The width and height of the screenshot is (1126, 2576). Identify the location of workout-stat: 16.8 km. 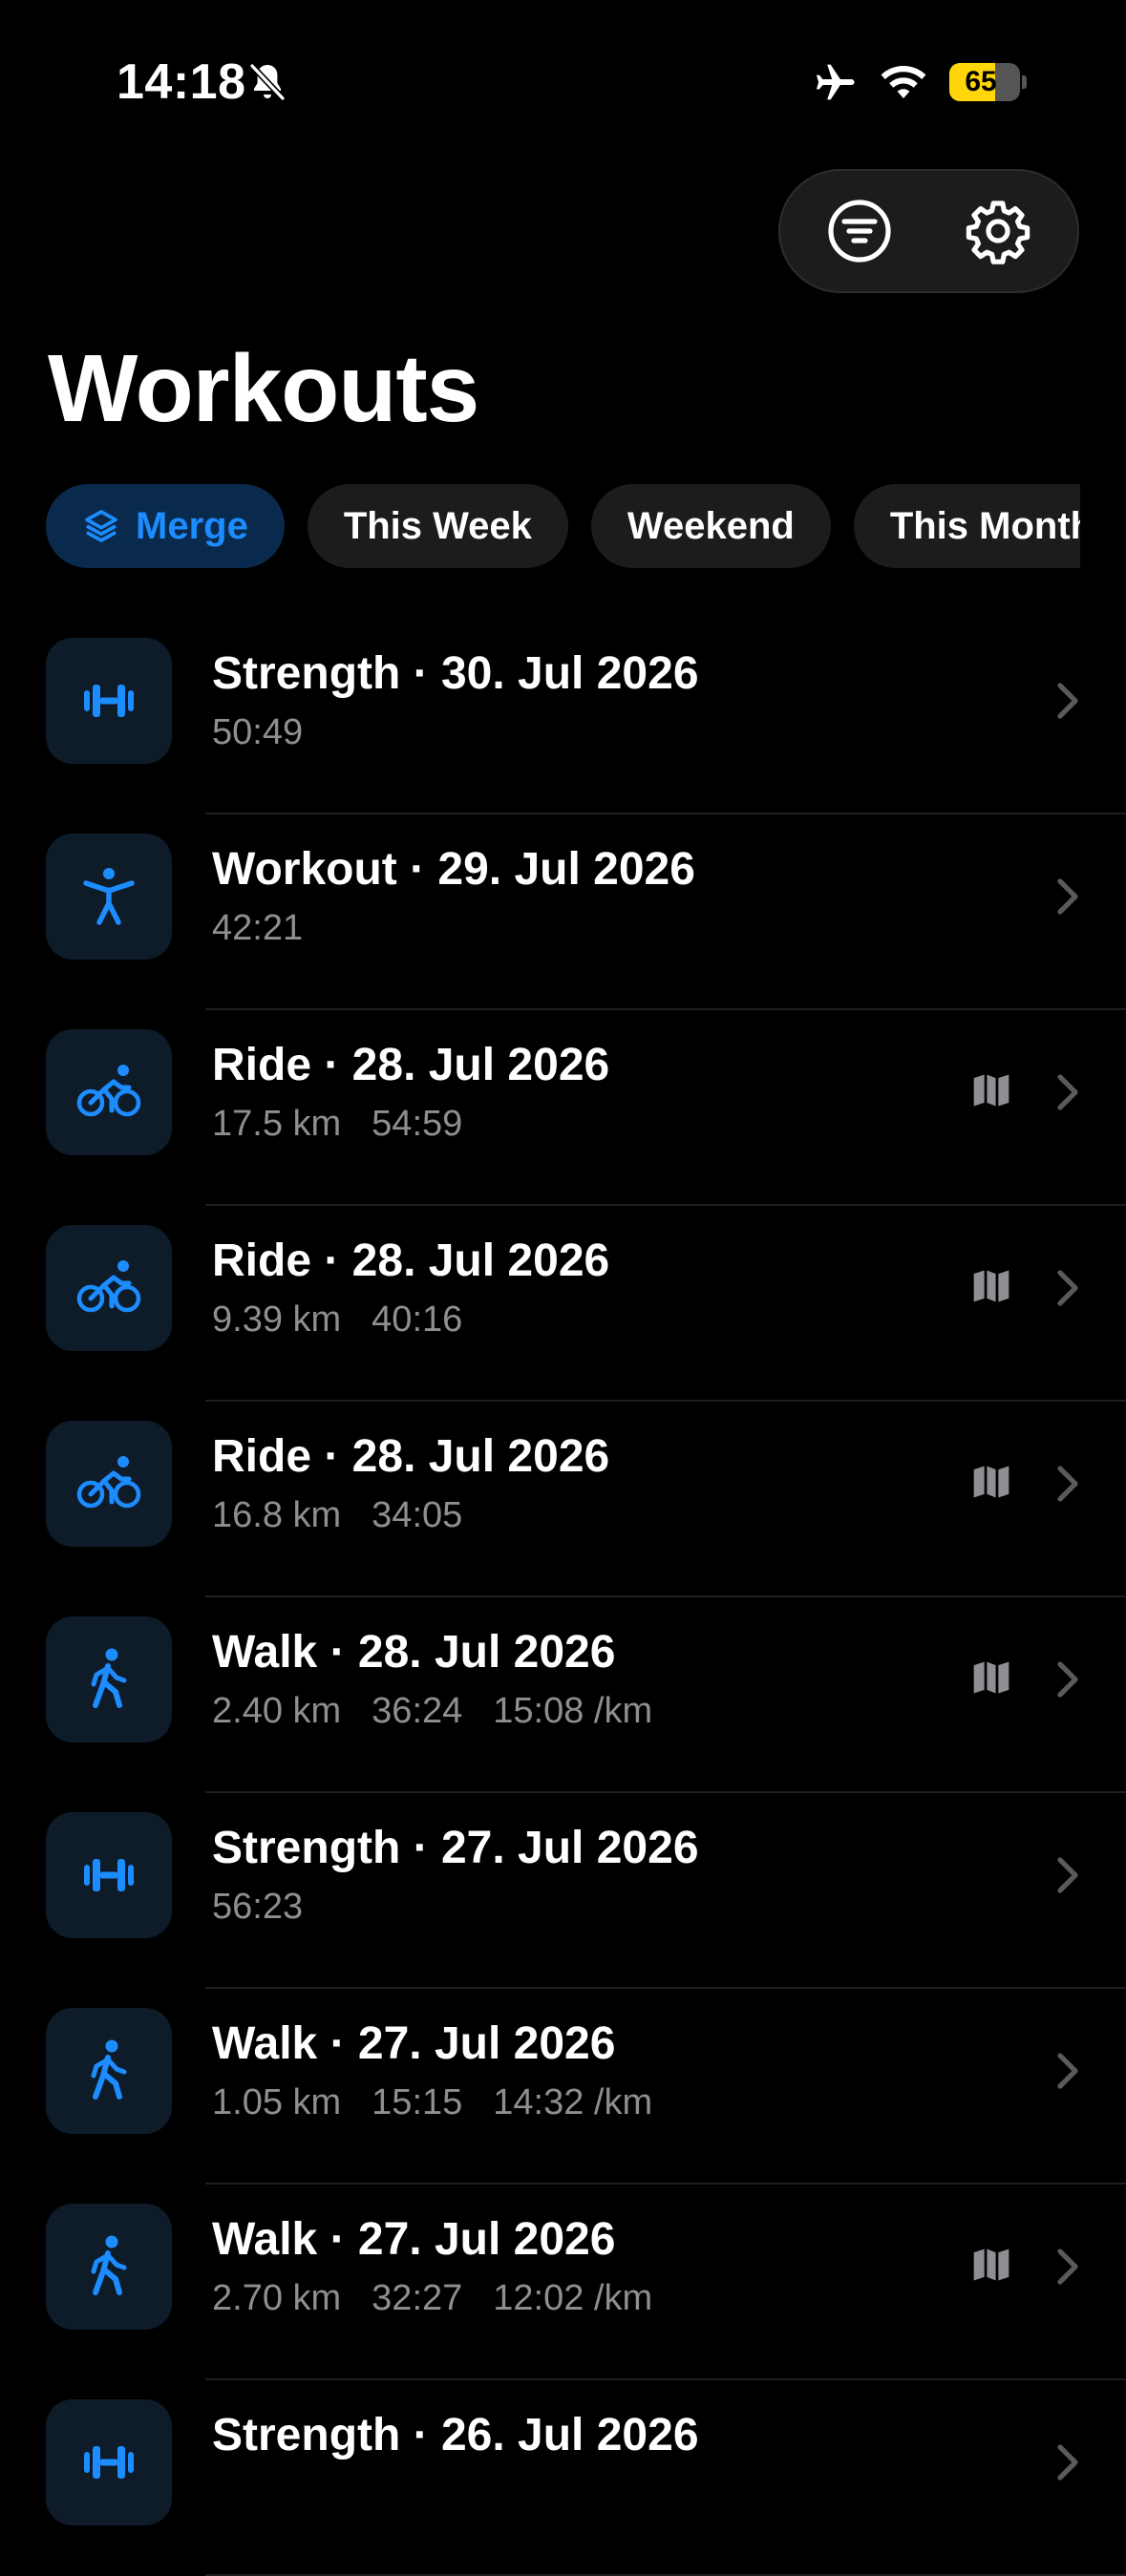
(277, 1515).